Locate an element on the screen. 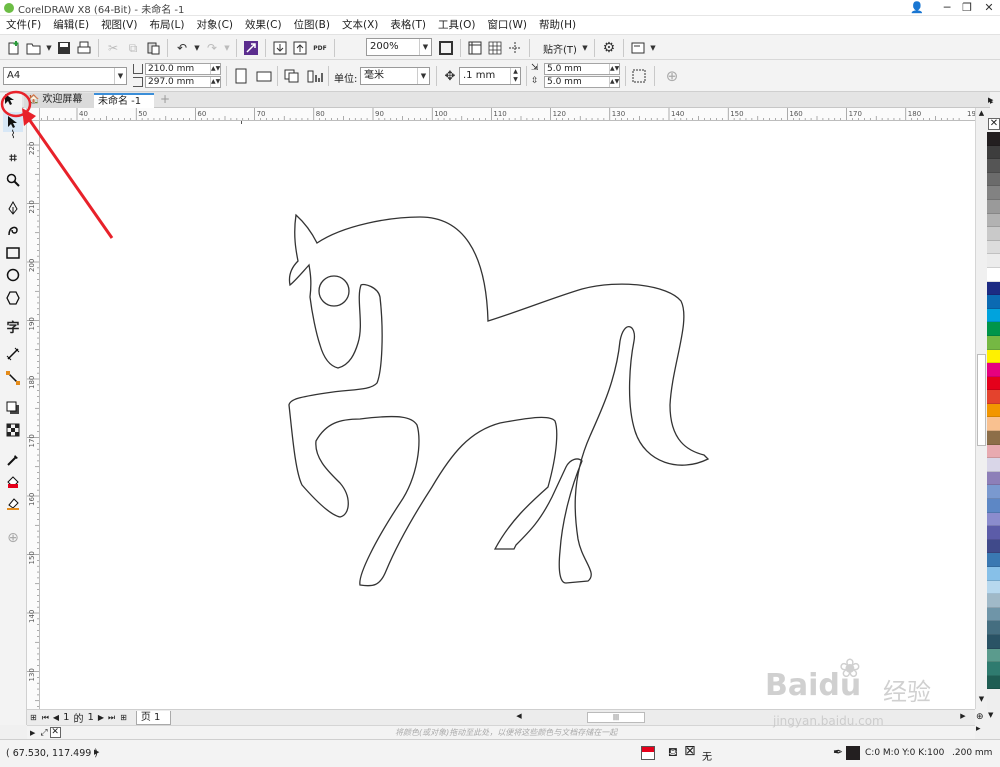  menu-object: 对象(C) is located at coordinates (215, 25).